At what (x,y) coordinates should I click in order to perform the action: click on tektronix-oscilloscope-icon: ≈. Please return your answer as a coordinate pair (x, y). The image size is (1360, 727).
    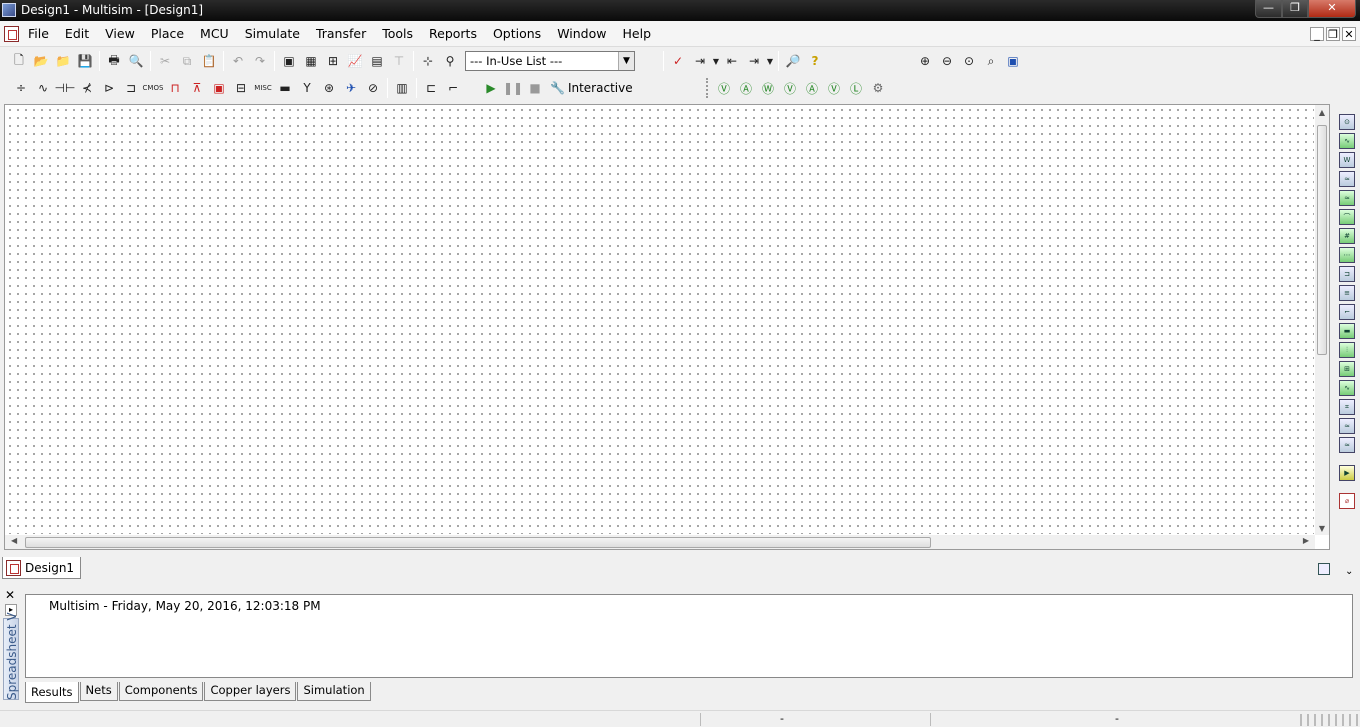
    Looking at the image, I should click on (1347, 445).